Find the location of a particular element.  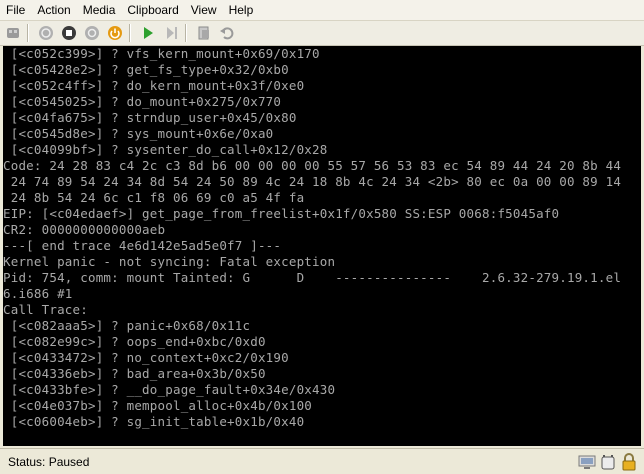

console-line: ---[ end trace 4e6d142e5ad5e0f7 ]--- is located at coordinates (142, 245).